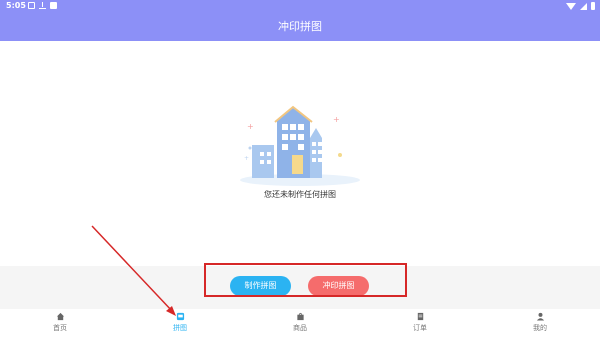 The image size is (600, 337). What do you see at coordinates (31, 5) in the screenshot?
I see `photo-icon` at bounding box center [31, 5].